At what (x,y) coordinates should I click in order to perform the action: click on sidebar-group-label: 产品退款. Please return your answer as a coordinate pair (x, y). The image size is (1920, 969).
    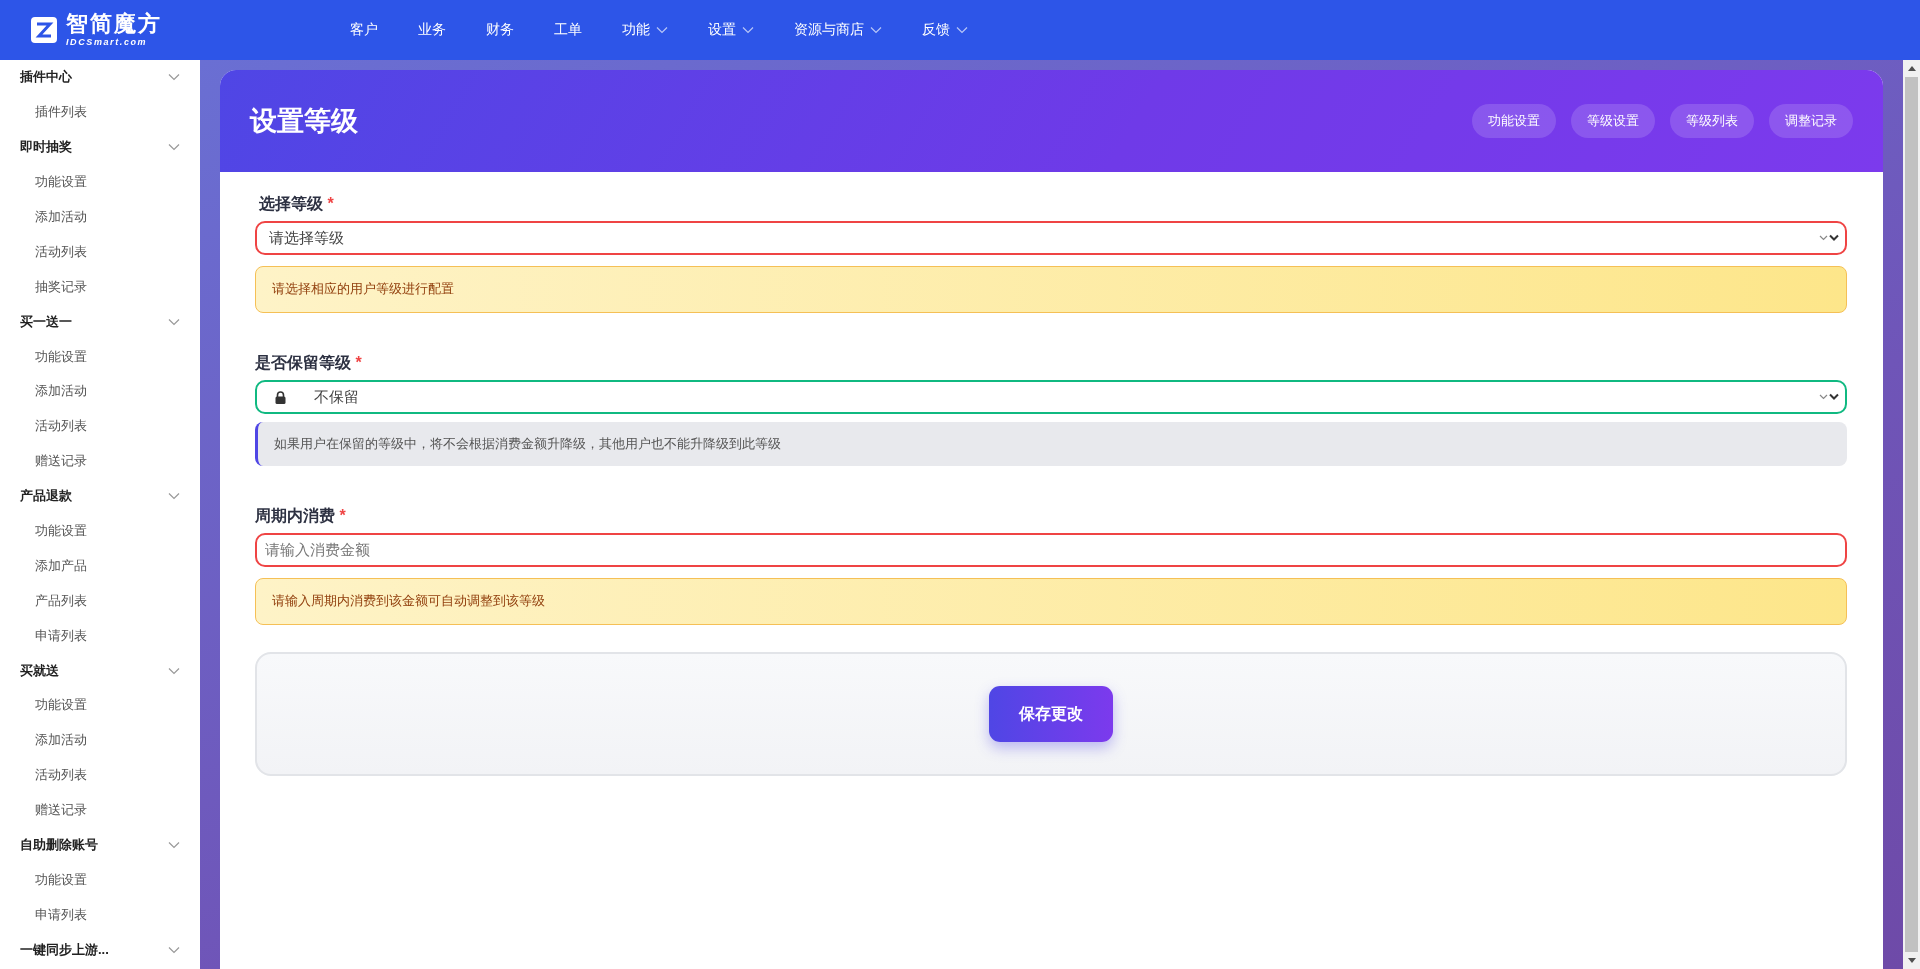
    Looking at the image, I should click on (46, 496).